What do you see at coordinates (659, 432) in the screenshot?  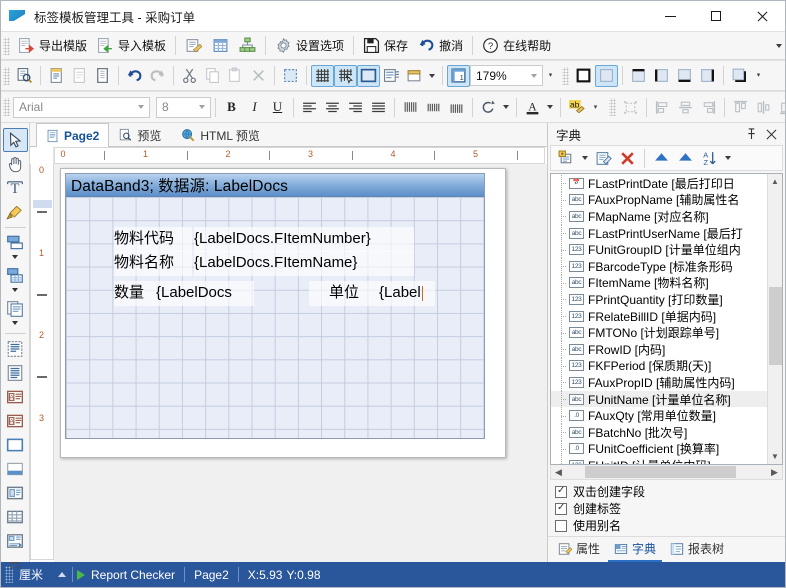 I see `dictionary-field-row: abc FBatchNo [批次号]` at bounding box center [659, 432].